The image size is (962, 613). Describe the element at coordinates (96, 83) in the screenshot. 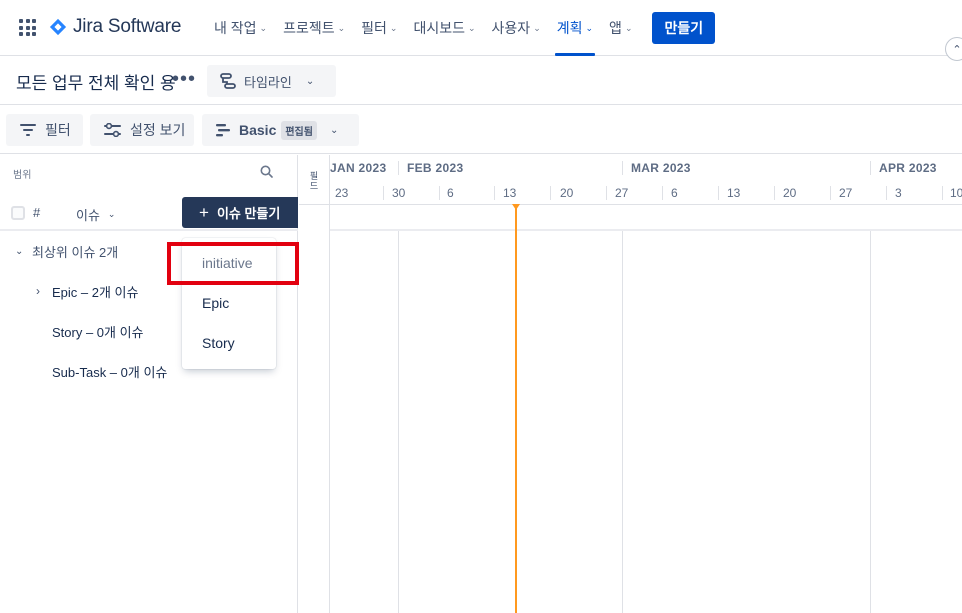

I see `page-title: 모든 업무 전체 확인 용` at that location.